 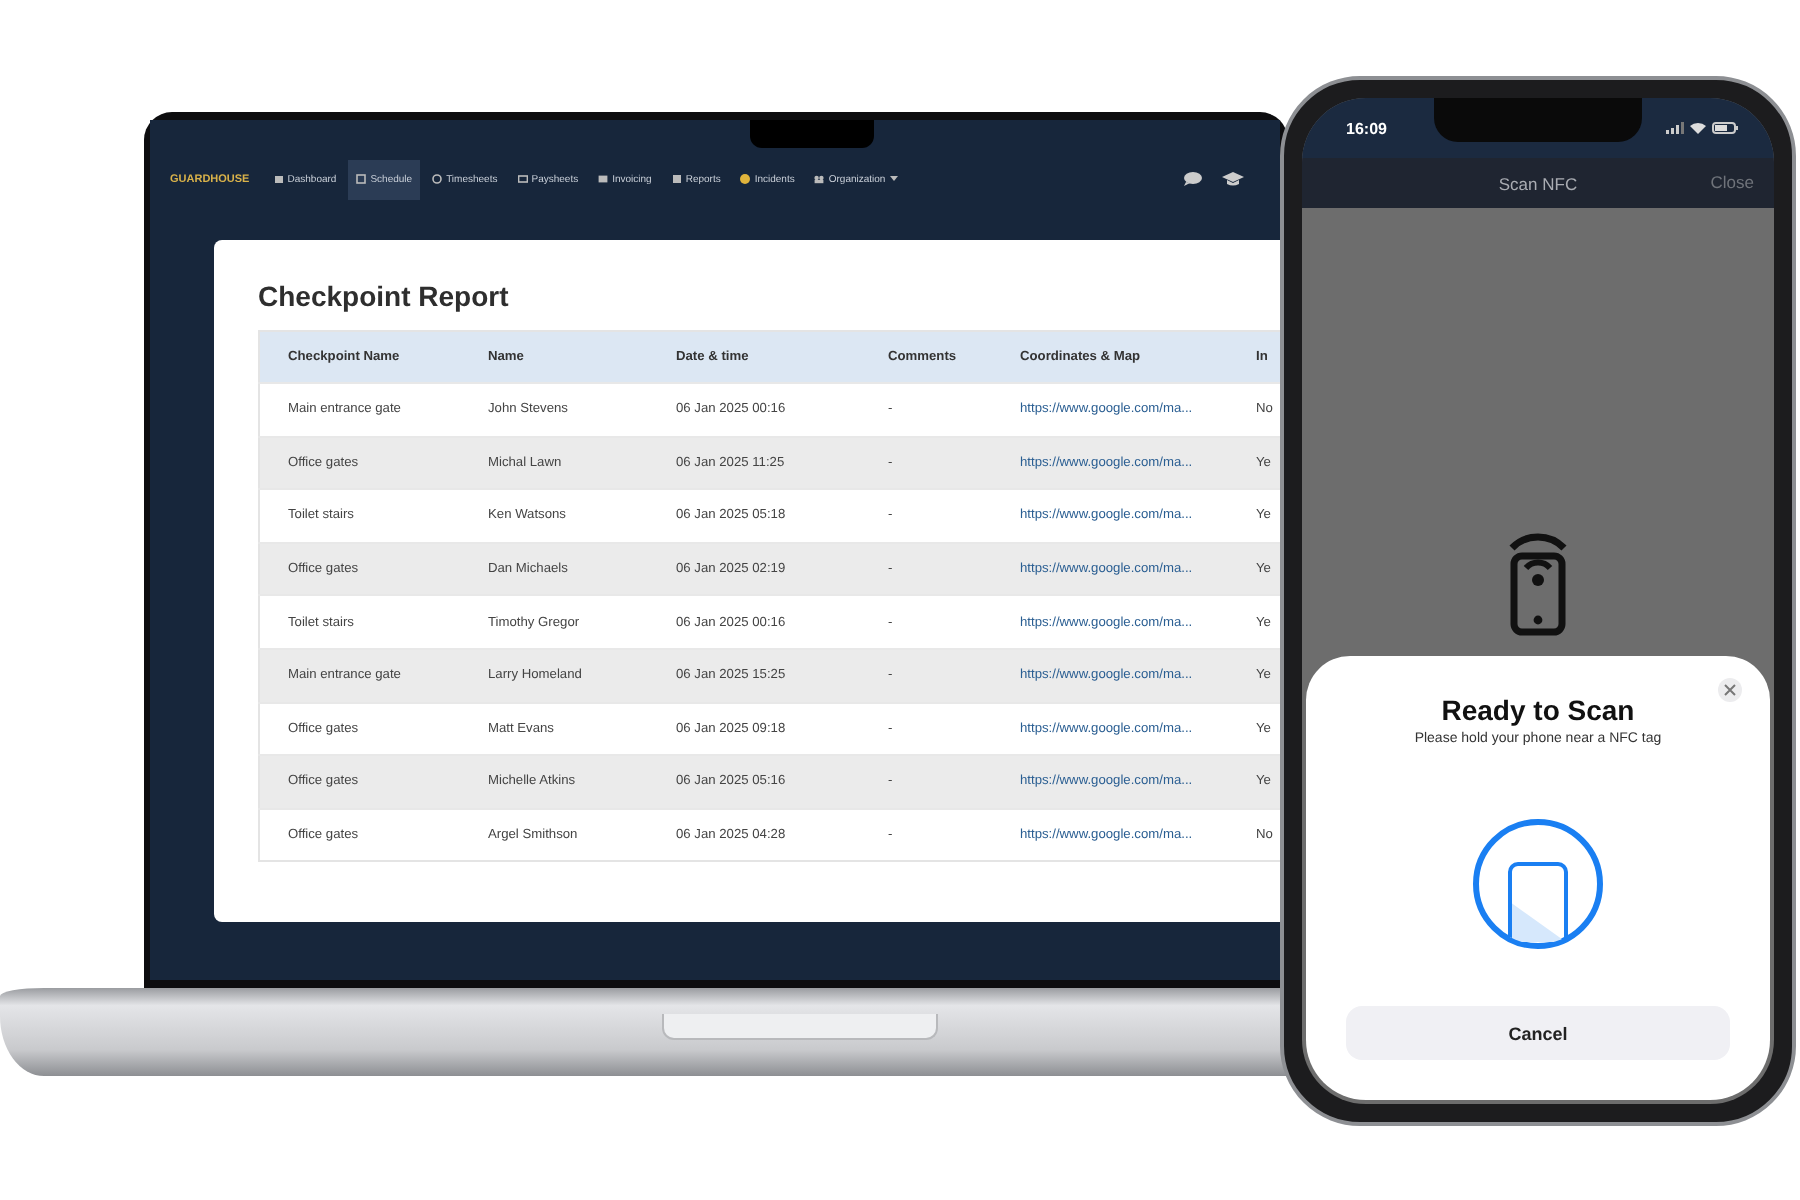 What do you see at coordinates (522, 179) in the screenshot?
I see `card-icon` at bounding box center [522, 179].